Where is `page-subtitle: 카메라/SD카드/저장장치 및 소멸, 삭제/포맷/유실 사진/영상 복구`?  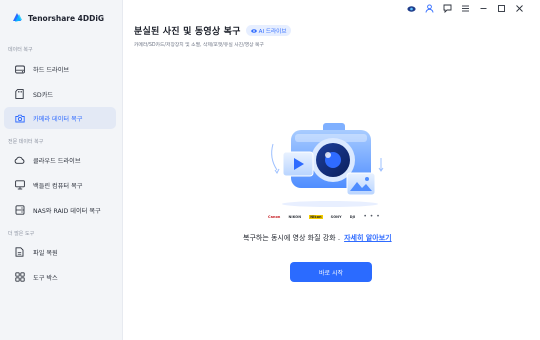
page-subtitle: 카메라/SD카드/저장장치 및 소멸, 삭제/포맷/유실 사진/영상 복구 is located at coordinates (199, 45).